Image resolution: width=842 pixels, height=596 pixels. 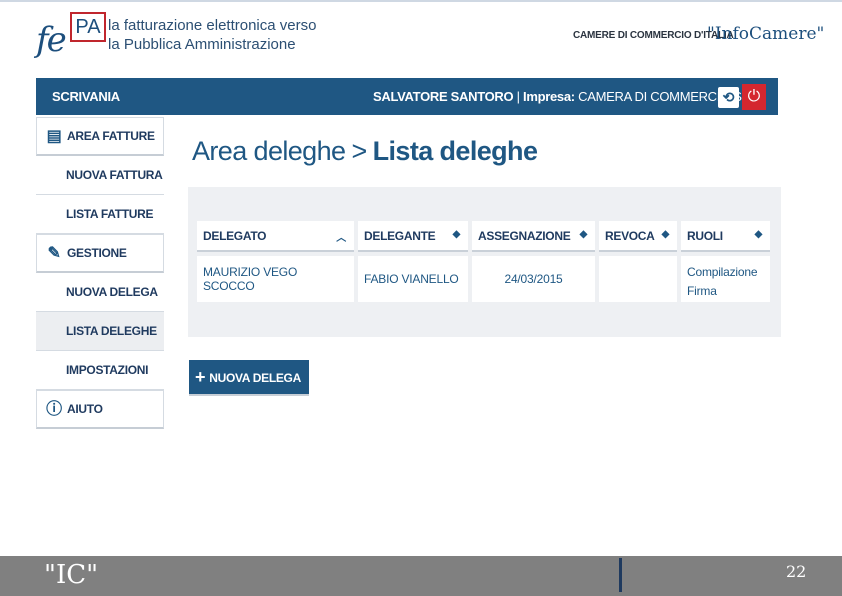 I want to click on infocamere-logo: "InfoCamere", so click(x=765, y=34).